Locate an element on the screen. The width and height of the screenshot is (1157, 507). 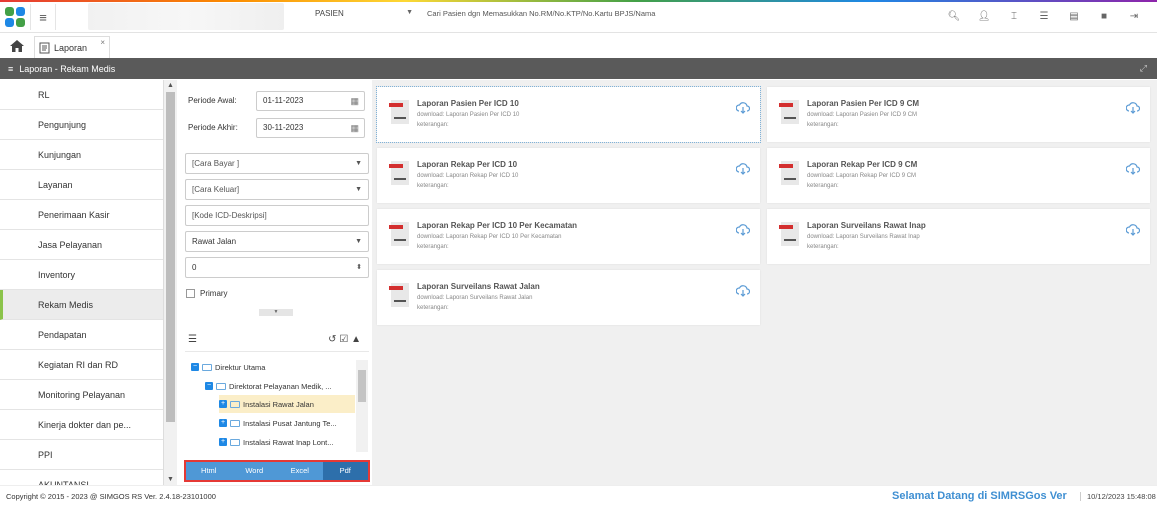
sidebar-item-kegiatan-ri-rd: Kegiatan RI dan RD is located at coordinates (81, 365).